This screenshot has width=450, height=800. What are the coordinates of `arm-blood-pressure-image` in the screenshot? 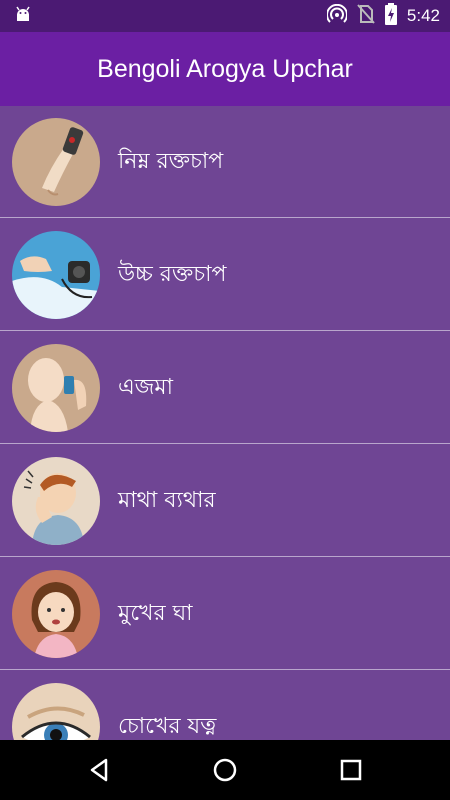 It's located at (56, 162).